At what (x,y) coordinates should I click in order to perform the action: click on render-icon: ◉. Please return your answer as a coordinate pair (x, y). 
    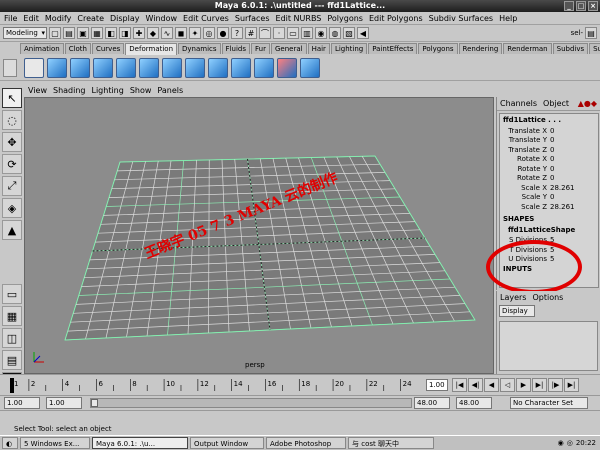
    Looking at the image, I should click on (321, 33).